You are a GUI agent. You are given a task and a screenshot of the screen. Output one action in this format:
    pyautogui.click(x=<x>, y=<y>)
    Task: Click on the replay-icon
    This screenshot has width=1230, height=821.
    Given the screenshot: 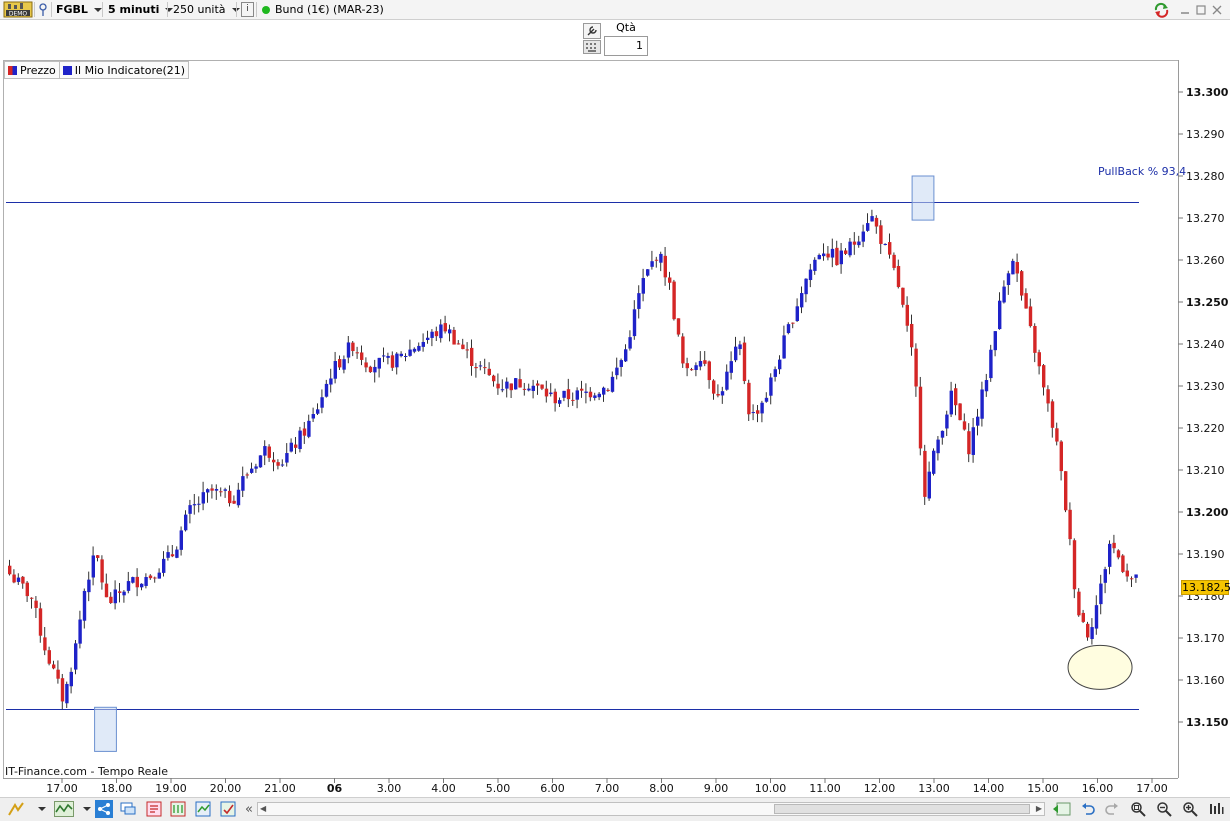 What is the action you would take?
    pyautogui.click(x=1062, y=809)
    